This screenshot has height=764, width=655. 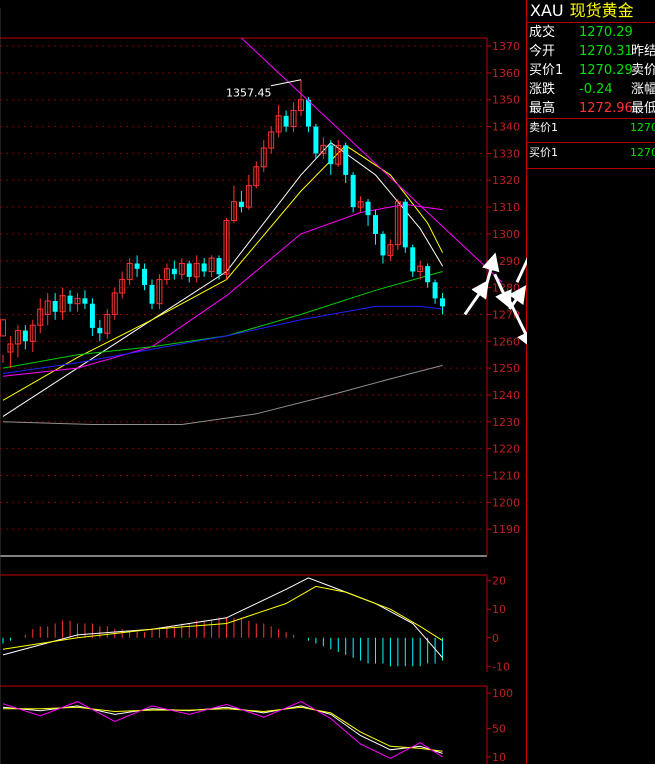 What do you see at coordinates (591, 153) in the screenshot?
I see `bid-row: 买价1 1270` at bounding box center [591, 153].